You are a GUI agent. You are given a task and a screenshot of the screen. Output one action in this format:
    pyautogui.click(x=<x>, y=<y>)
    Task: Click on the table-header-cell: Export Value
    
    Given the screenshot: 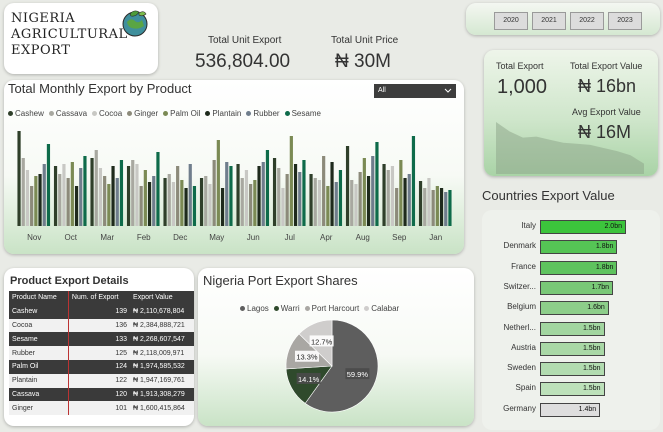 What is the action you would take?
    pyautogui.click(x=162, y=298)
    